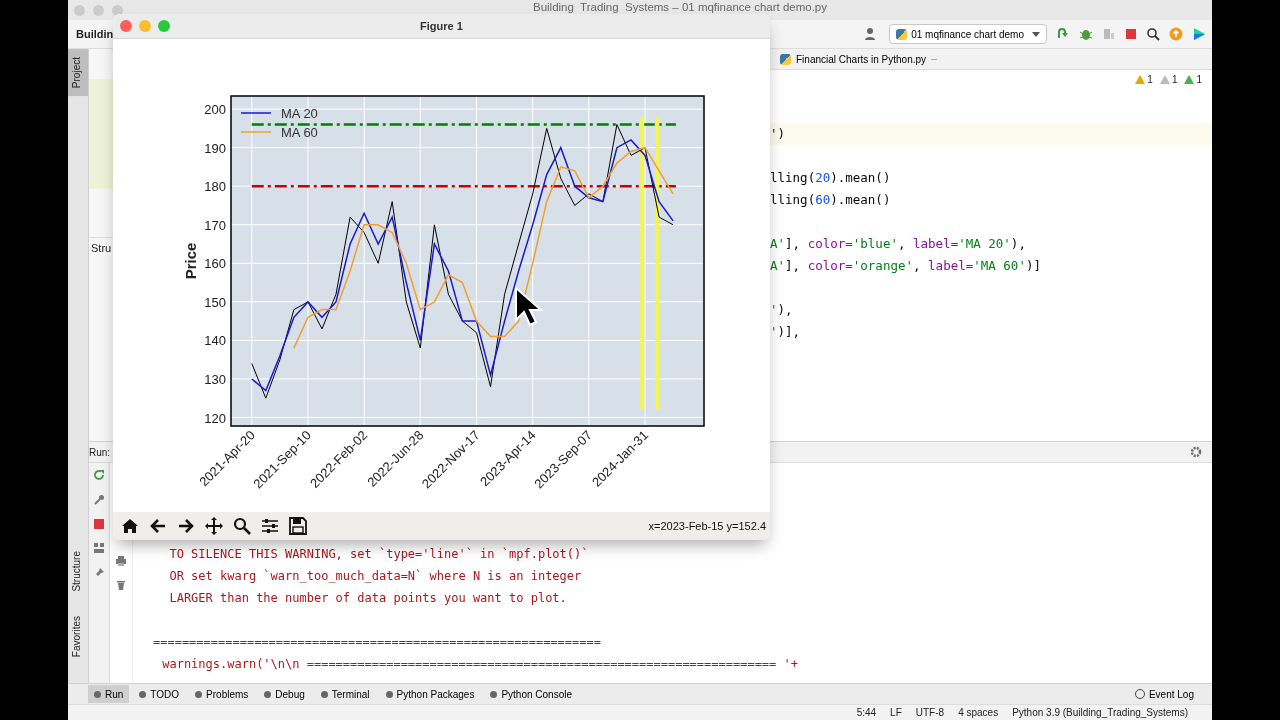  What do you see at coordinates (215, 302) in the screenshot?
I see `axis-tick-label: 150` at bounding box center [215, 302].